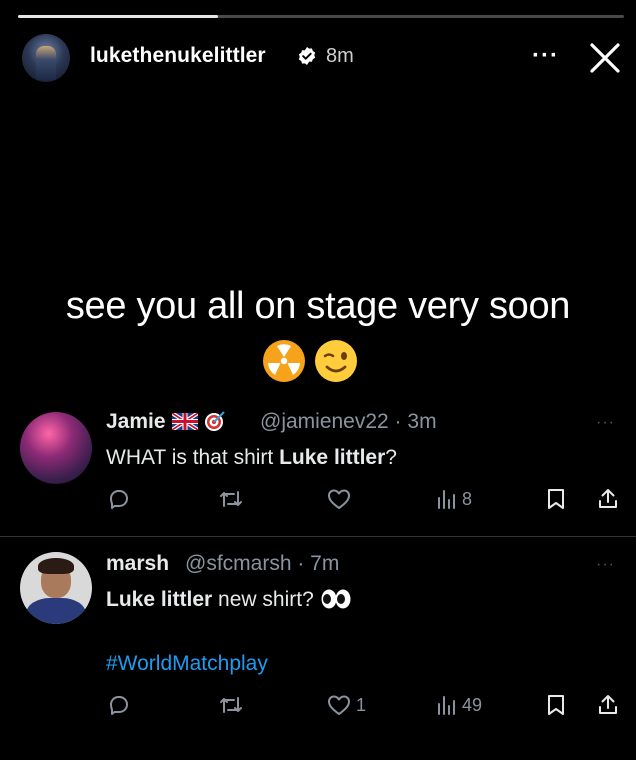 Image resolution: width=636 pixels, height=760 pixels. What do you see at coordinates (322, 58) in the screenshot?
I see `story-header: lukethenukelittler 8m ···` at bounding box center [322, 58].